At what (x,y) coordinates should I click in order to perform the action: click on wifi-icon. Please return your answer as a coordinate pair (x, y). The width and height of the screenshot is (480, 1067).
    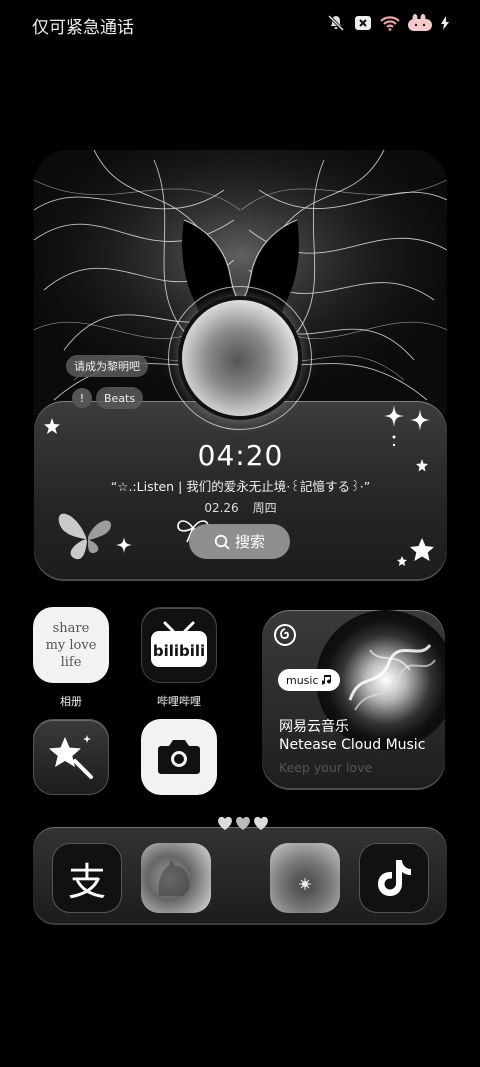
    Looking at the image, I should click on (390, 23).